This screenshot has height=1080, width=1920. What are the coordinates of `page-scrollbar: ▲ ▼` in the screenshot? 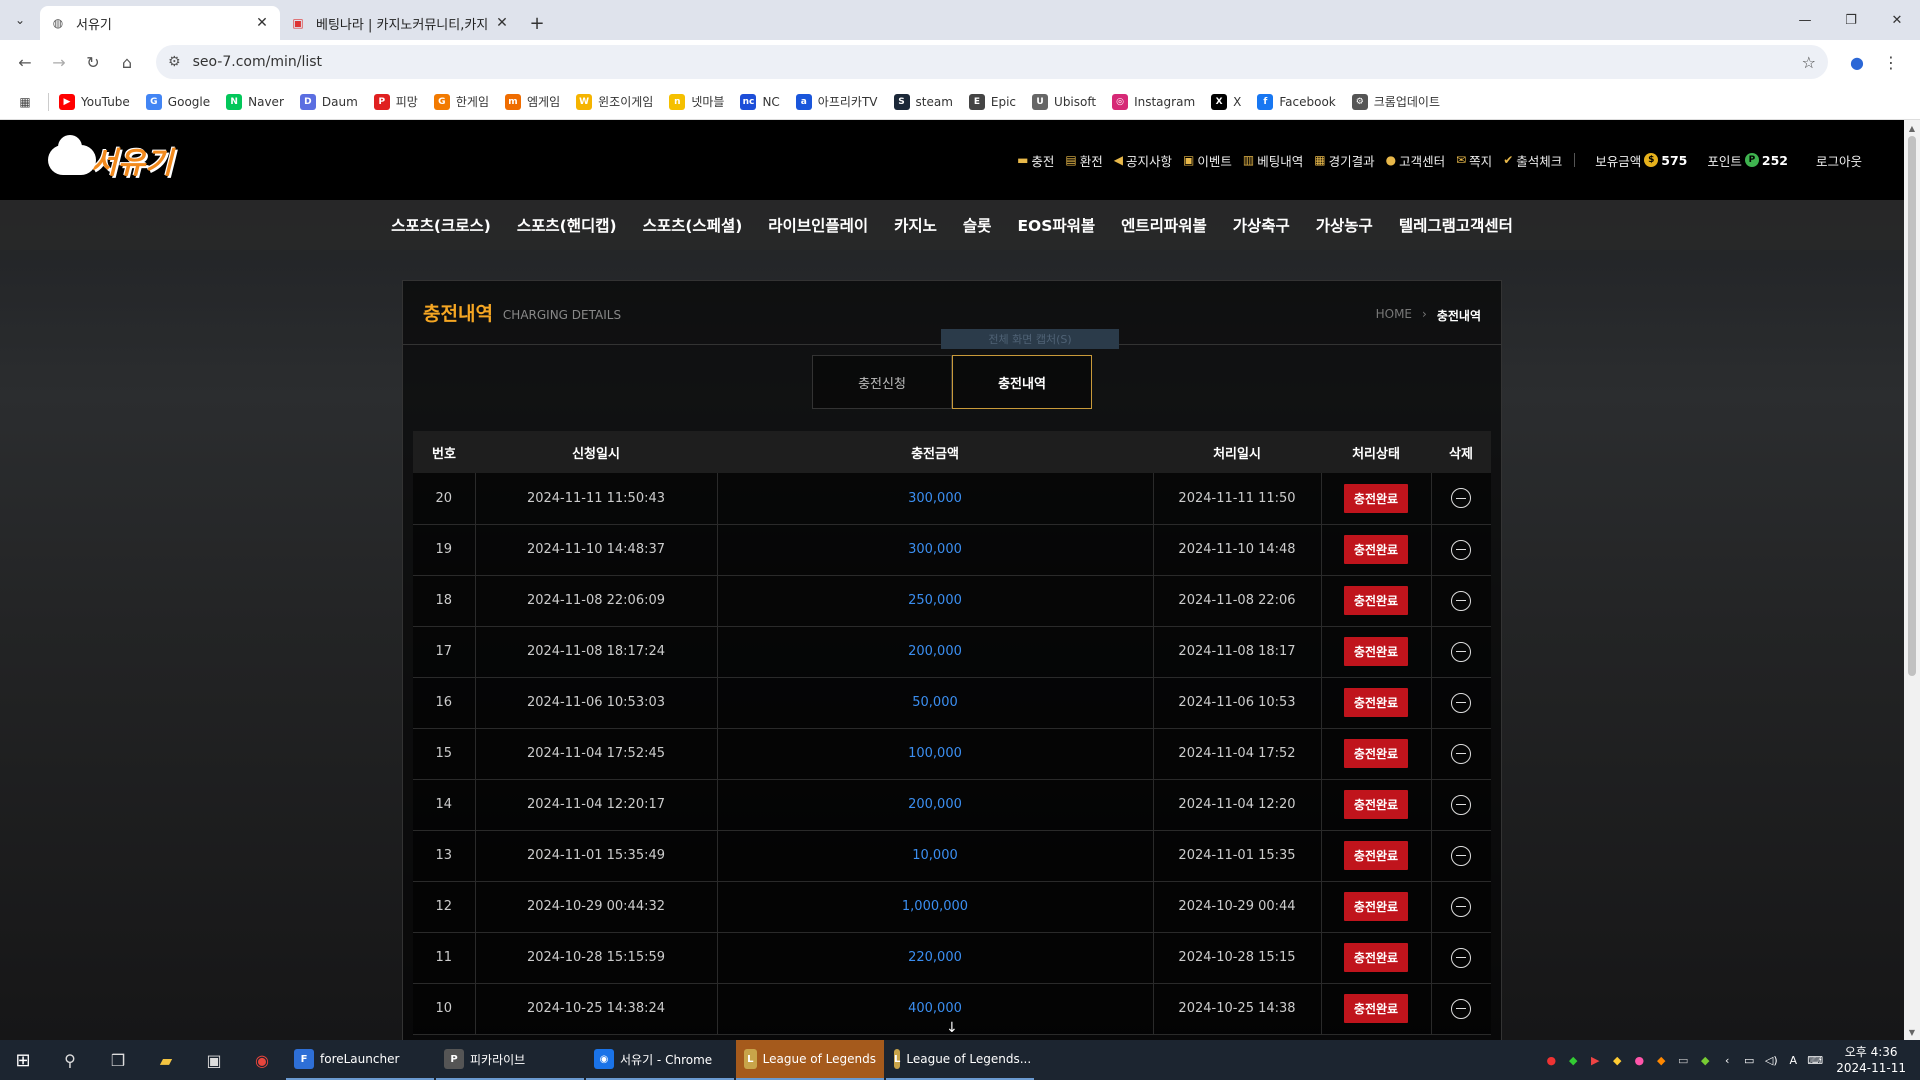 It's located at (1912, 580).